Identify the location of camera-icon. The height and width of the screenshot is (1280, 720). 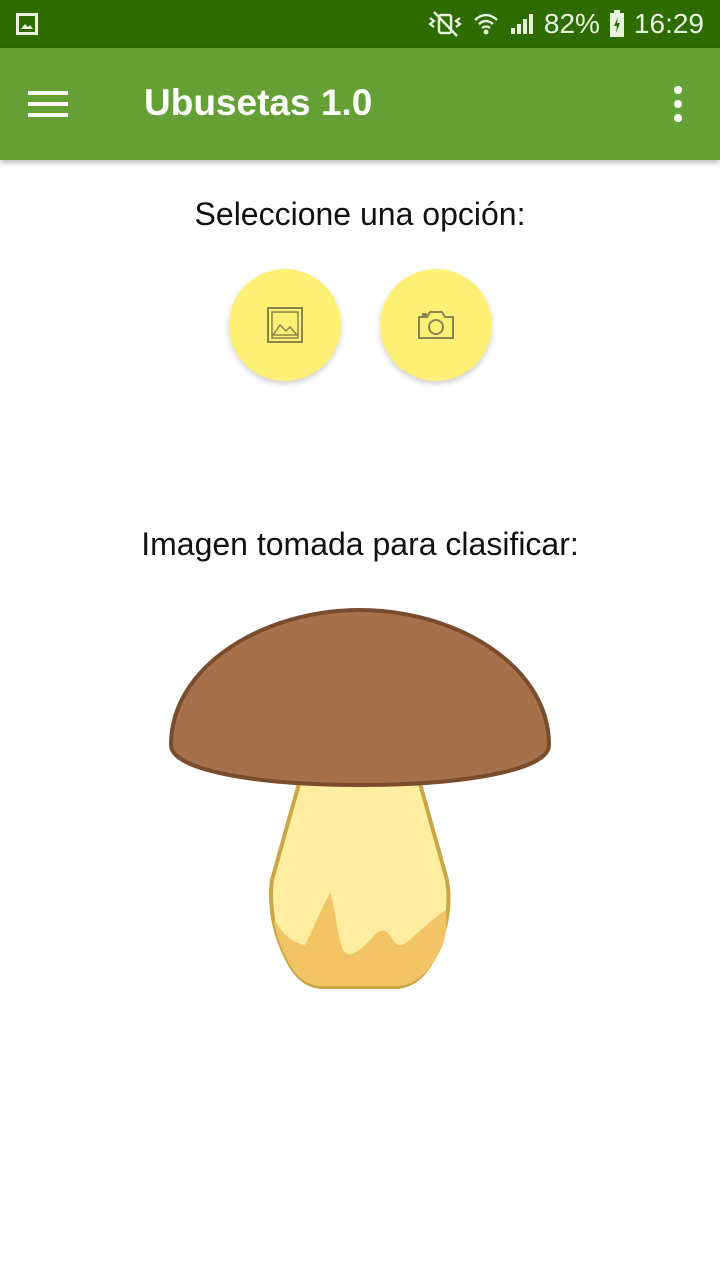
(436, 325).